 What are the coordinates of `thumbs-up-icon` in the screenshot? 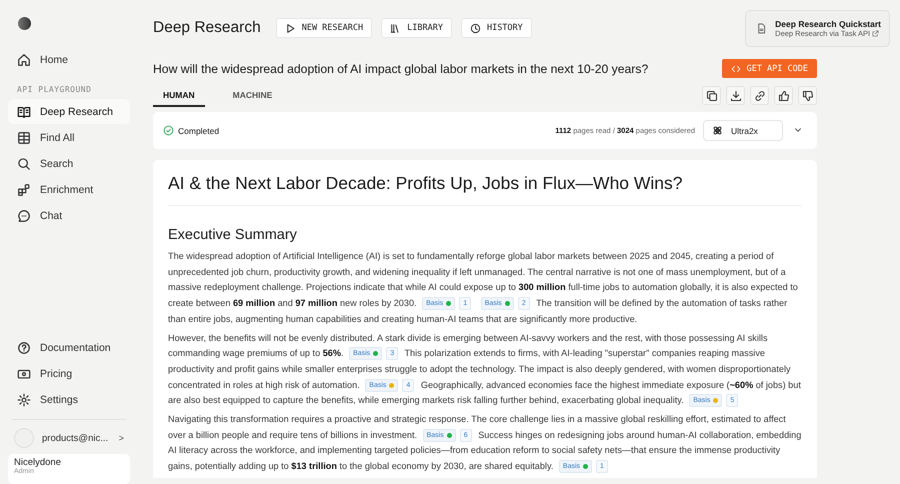 It's located at (784, 96).